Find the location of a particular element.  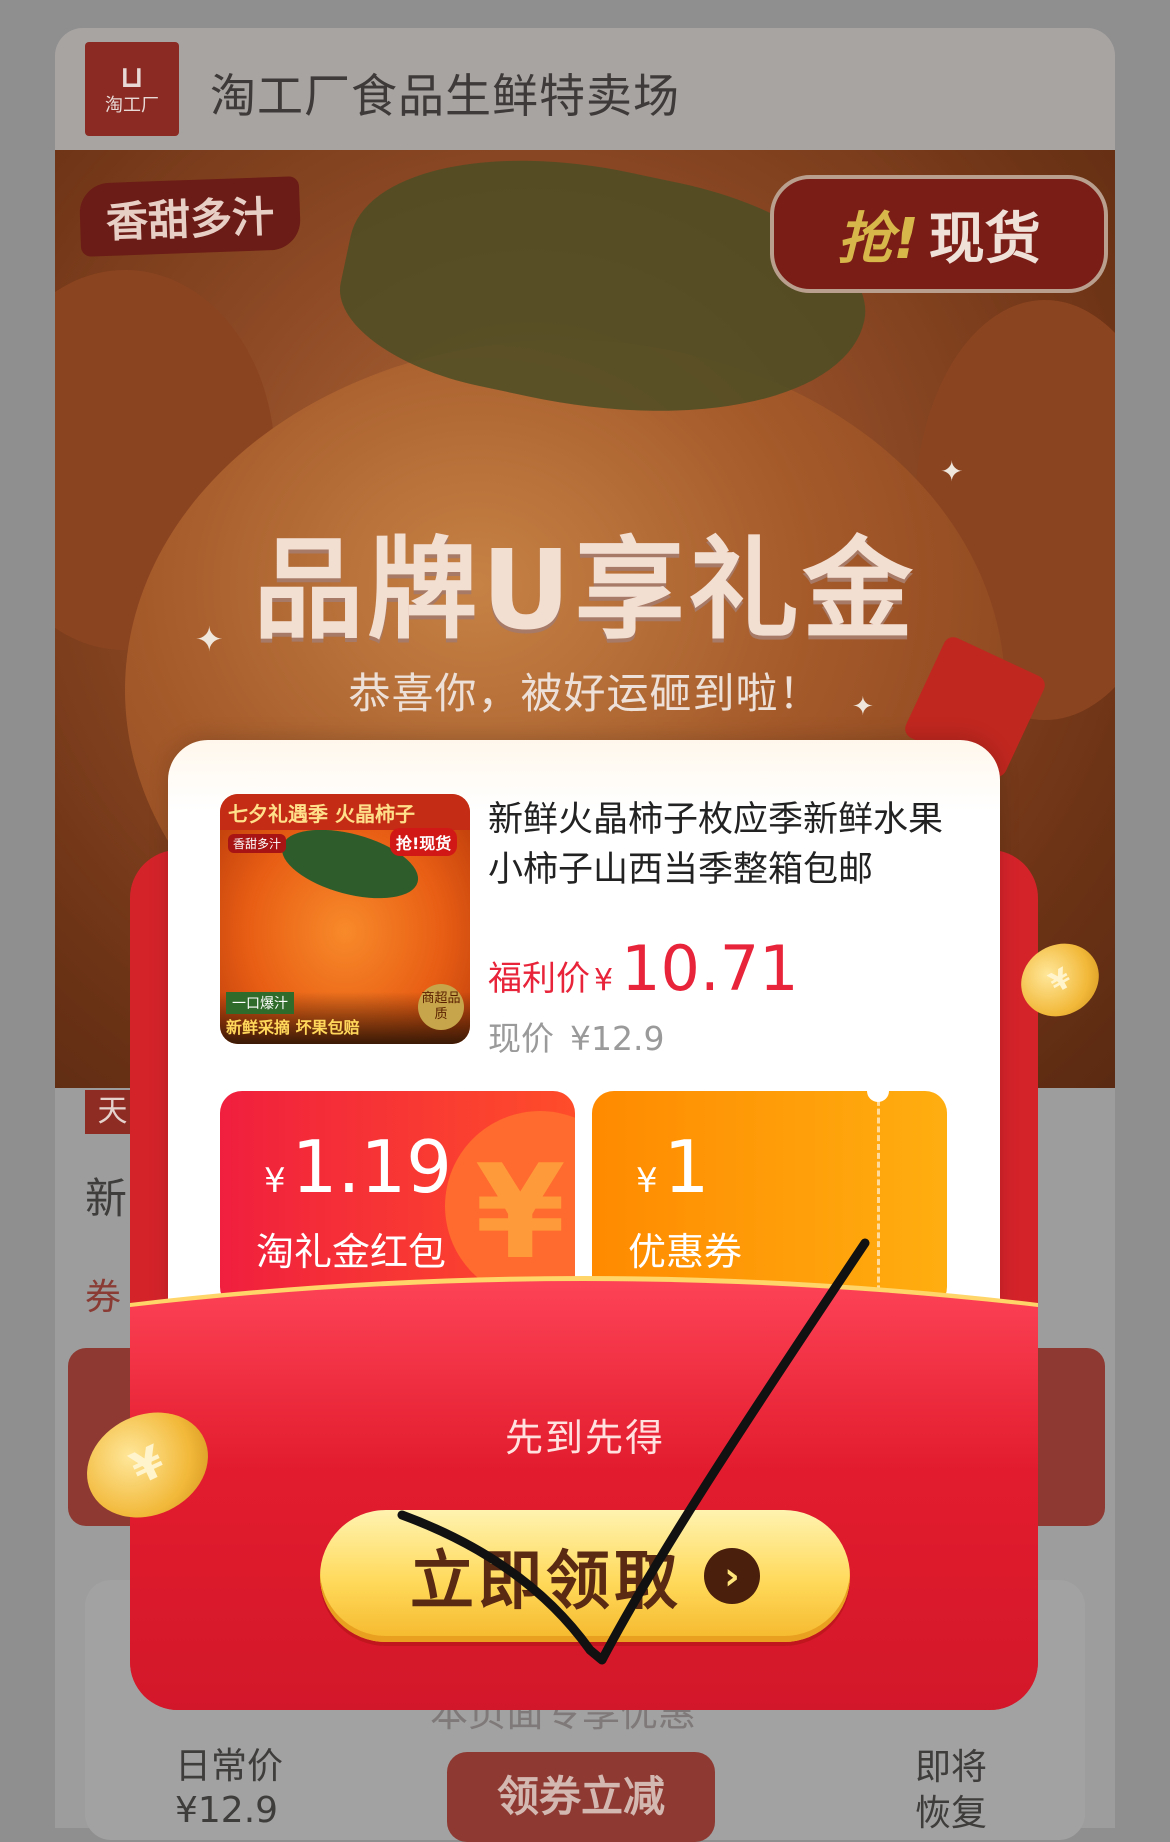

image-sweet-tag: 香甜多汁 is located at coordinates (257, 843).